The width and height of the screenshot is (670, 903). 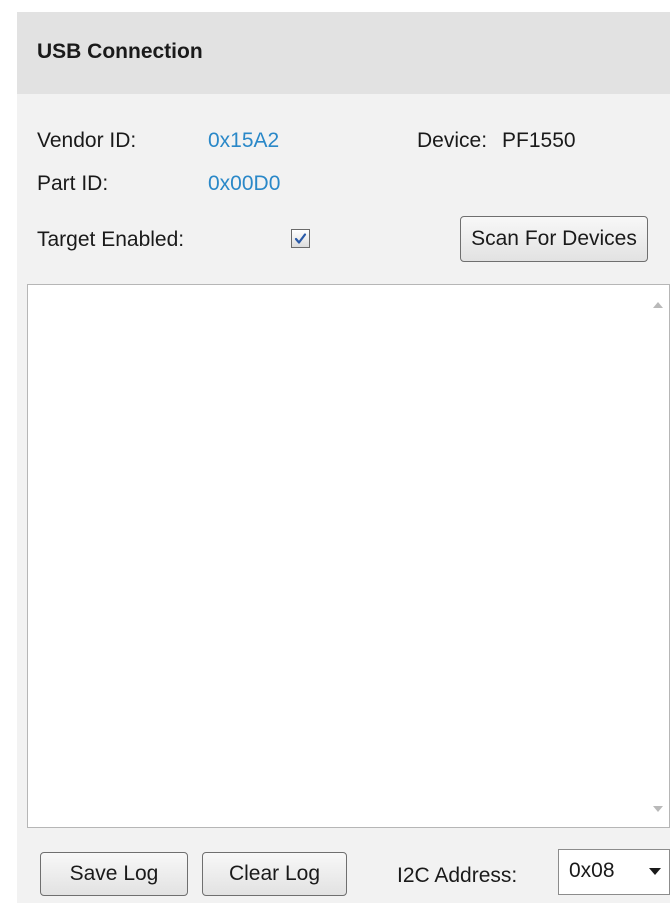 I want to click on device-label: Device:, so click(x=452, y=140).